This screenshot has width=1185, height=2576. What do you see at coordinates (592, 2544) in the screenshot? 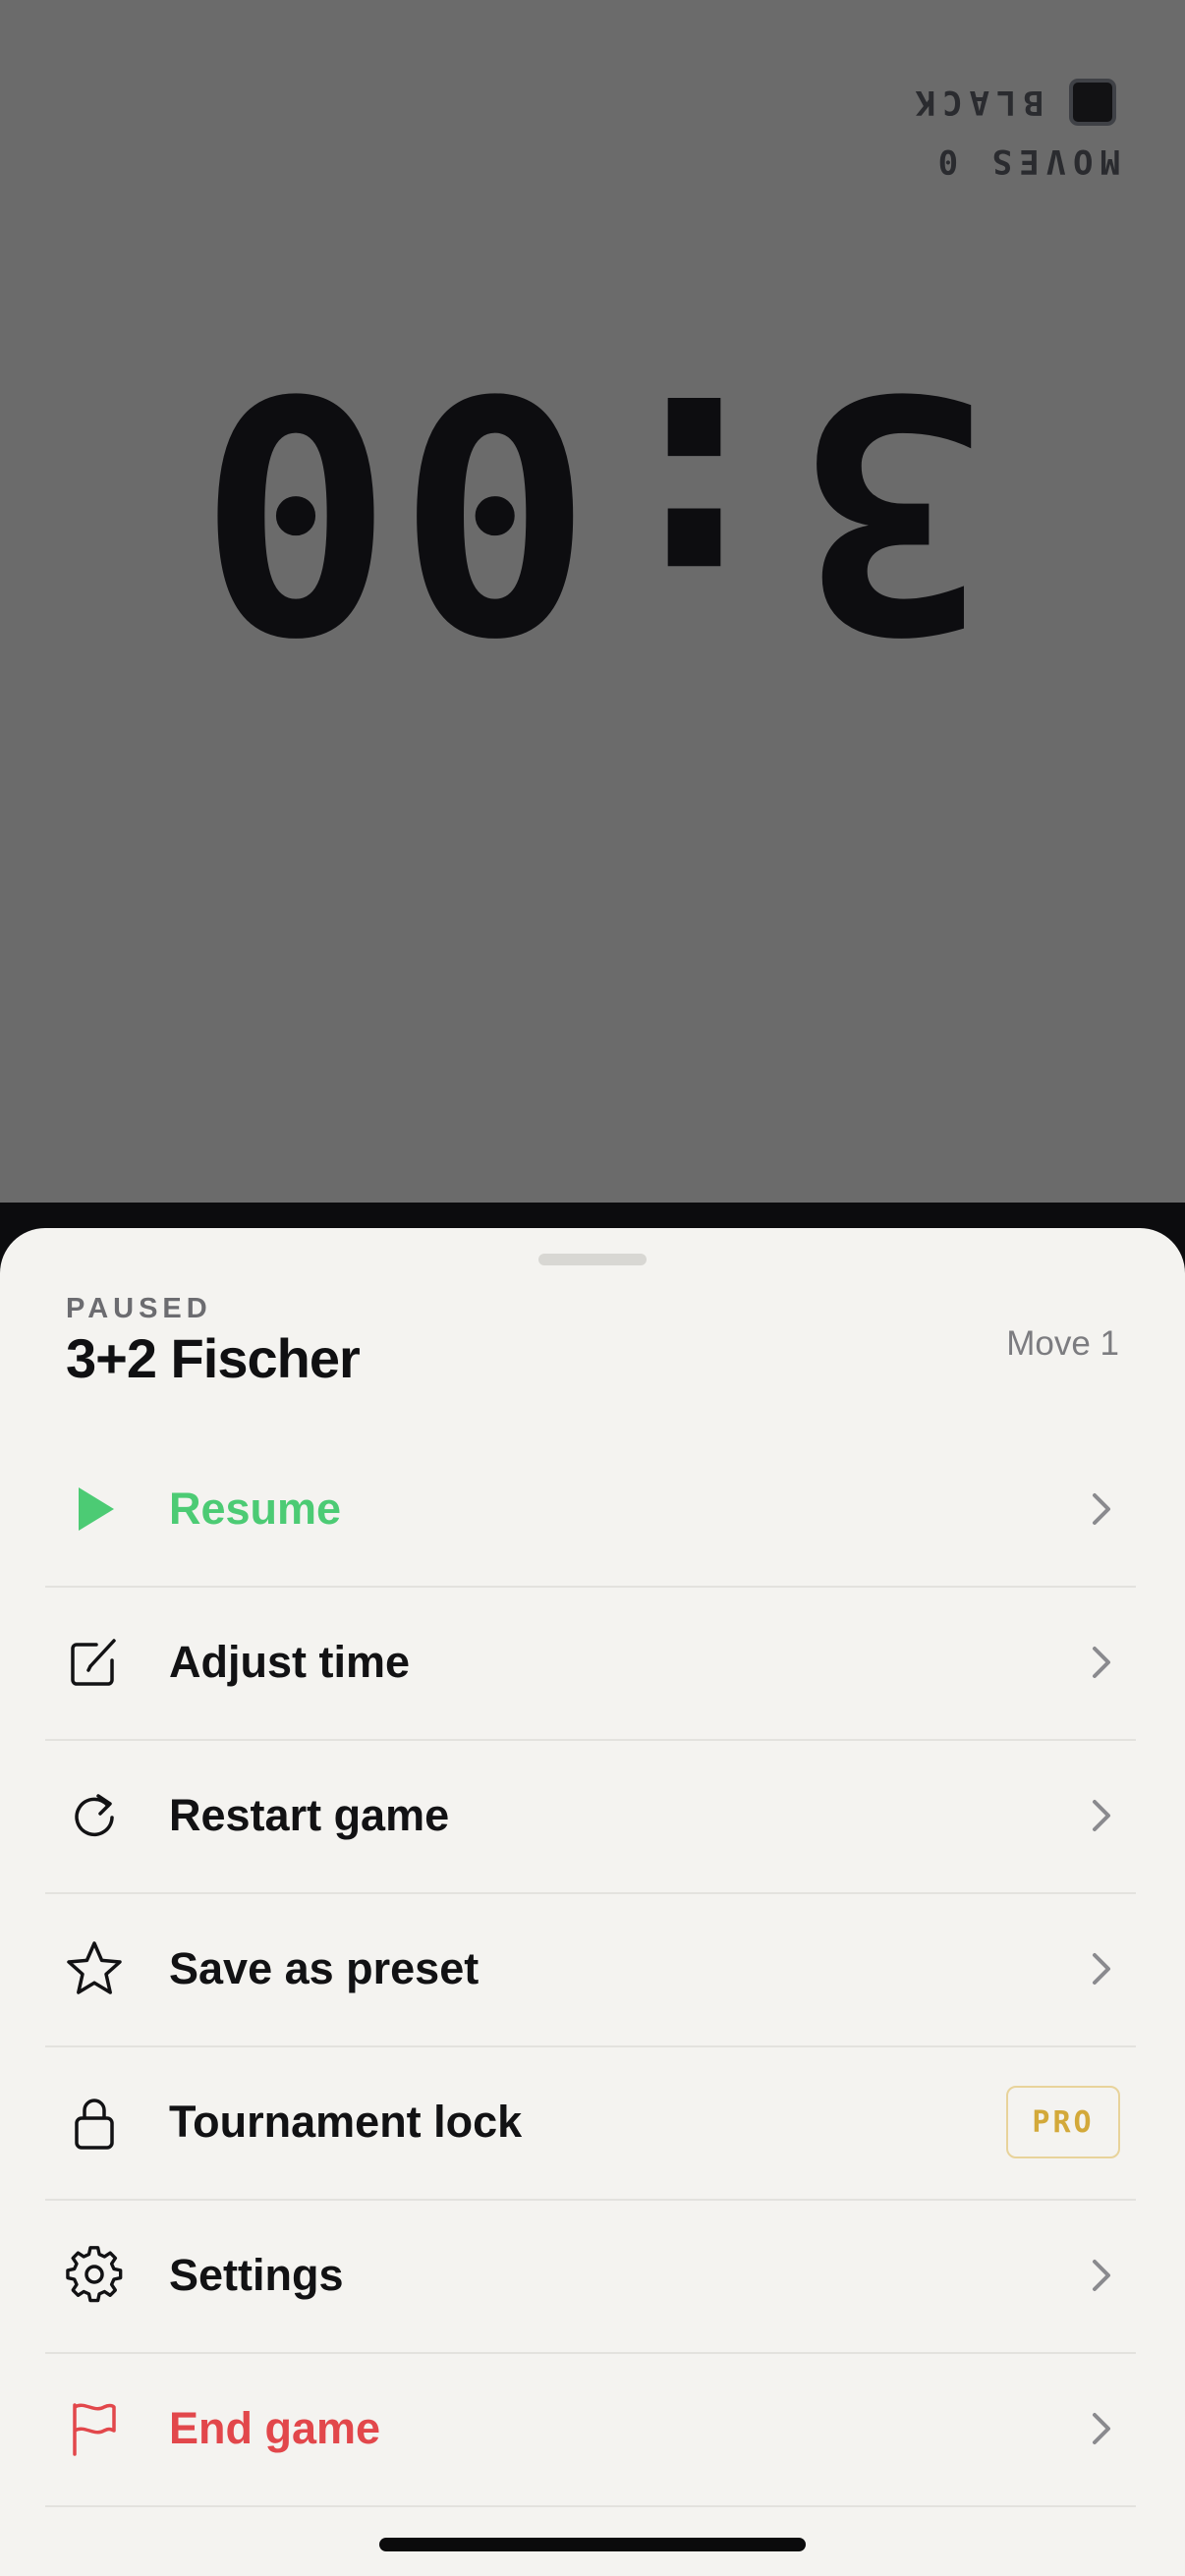
I see `home-indicator` at bounding box center [592, 2544].